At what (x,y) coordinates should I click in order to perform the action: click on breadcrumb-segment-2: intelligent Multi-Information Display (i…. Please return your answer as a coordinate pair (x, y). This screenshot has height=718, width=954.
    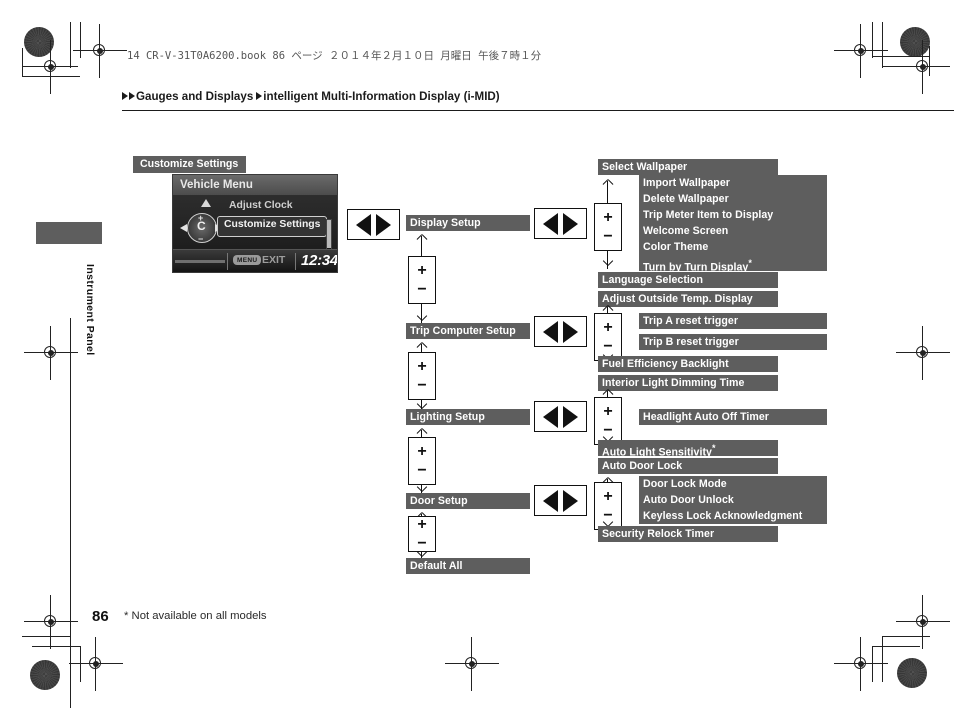
    Looking at the image, I should click on (381, 96).